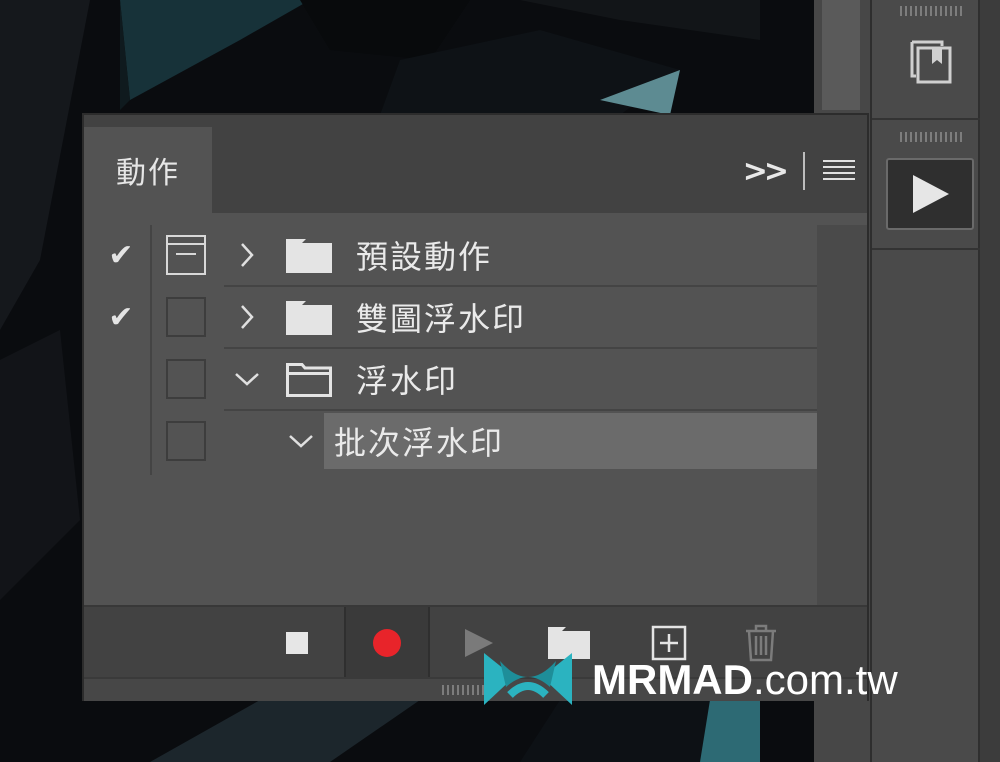 Image resolution: width=1000 pixels, height=762 pixels. Describe the element at coordinates (825, 679) in the screenshot. I see `watermark-domain: .com.tw` at that location.